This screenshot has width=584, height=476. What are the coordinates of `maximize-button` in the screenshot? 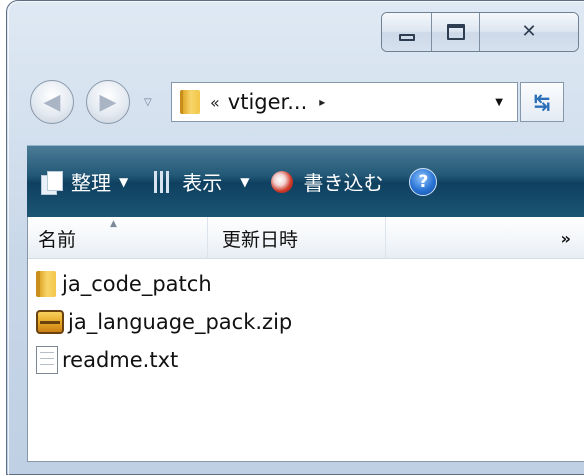 It's located at (456, 32).